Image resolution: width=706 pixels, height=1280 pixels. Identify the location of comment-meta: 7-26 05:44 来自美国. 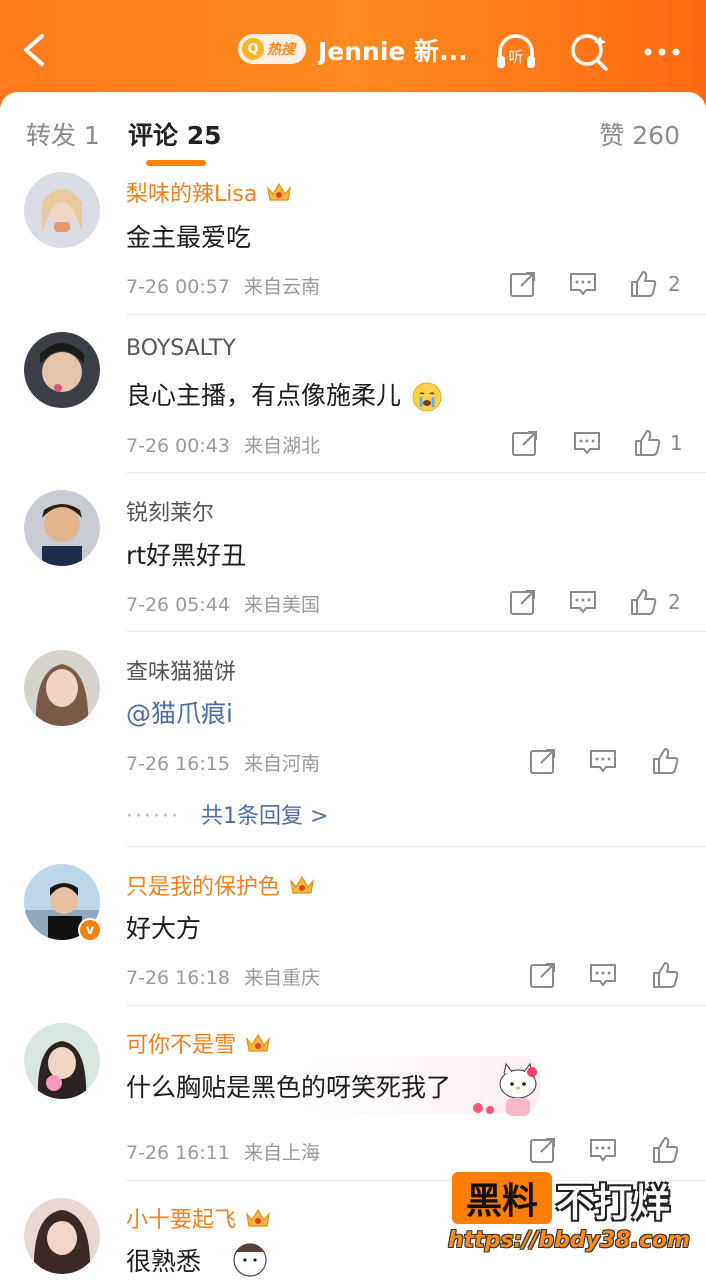
(223, 603).